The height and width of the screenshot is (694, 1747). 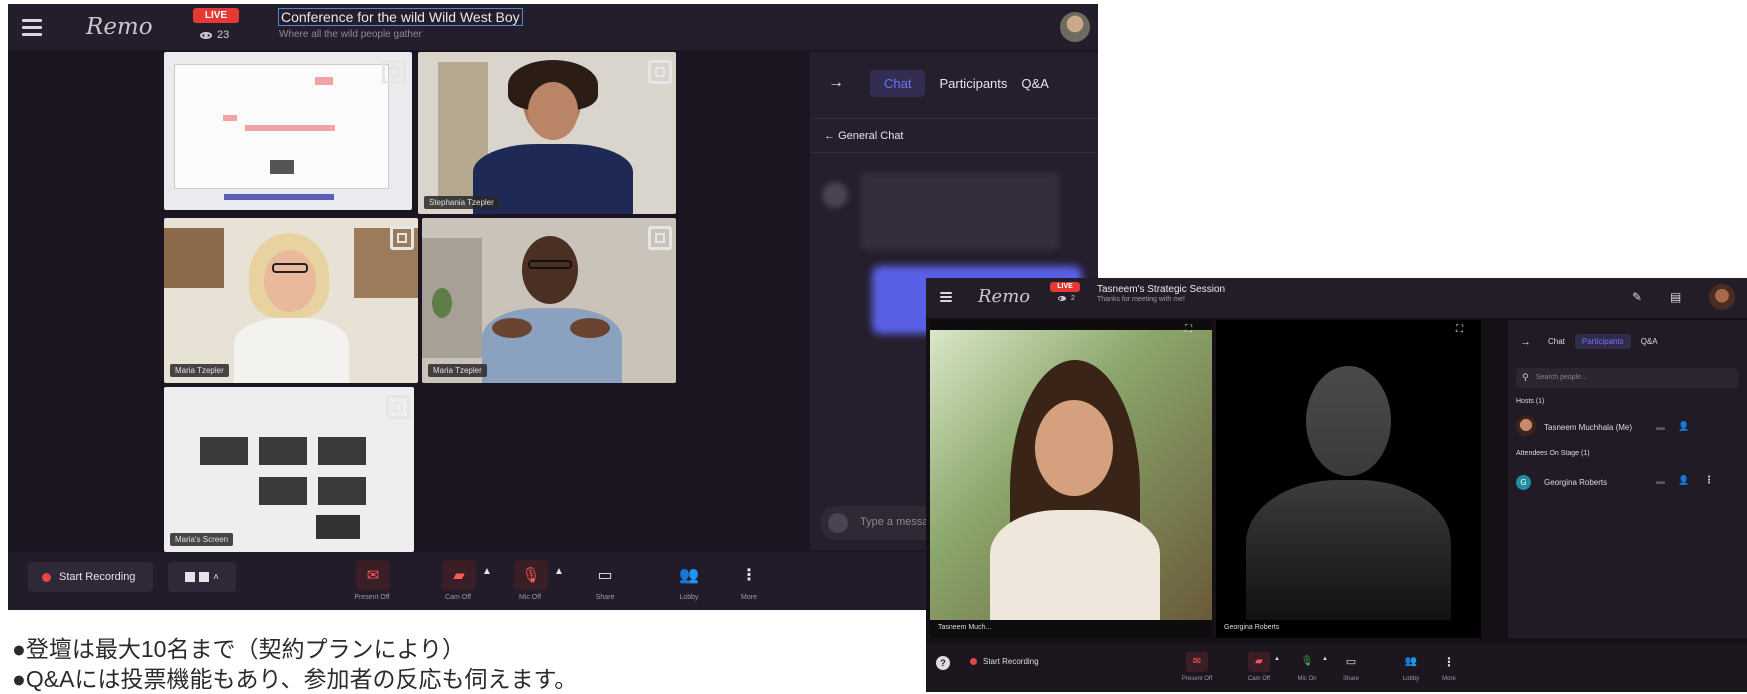 What do you see at coordinates (400, 17) in the screenshot?
I see `event-title: Conference for the wild Wild West Boy` at bounding box center [400, 17].